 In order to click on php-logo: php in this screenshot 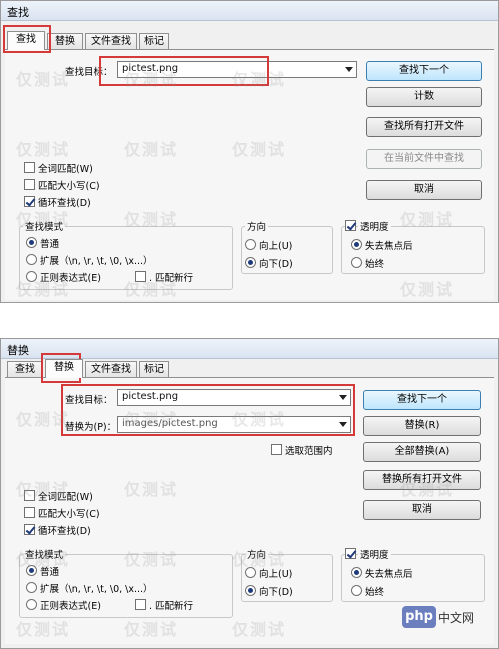, I will do `click(419, 617)`.